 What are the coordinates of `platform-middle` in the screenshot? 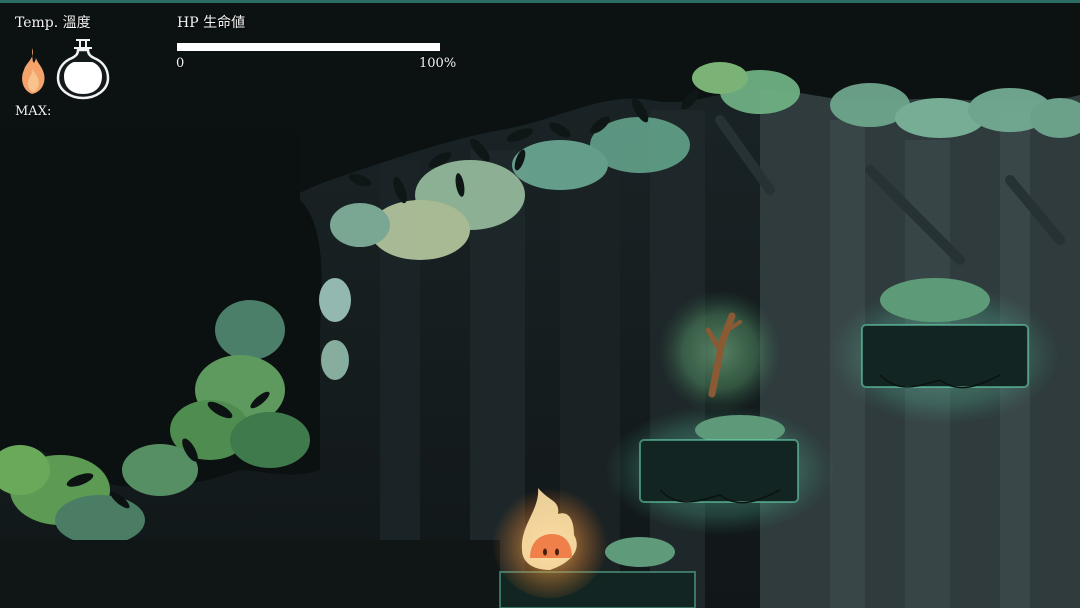 It's located at (720, 470).